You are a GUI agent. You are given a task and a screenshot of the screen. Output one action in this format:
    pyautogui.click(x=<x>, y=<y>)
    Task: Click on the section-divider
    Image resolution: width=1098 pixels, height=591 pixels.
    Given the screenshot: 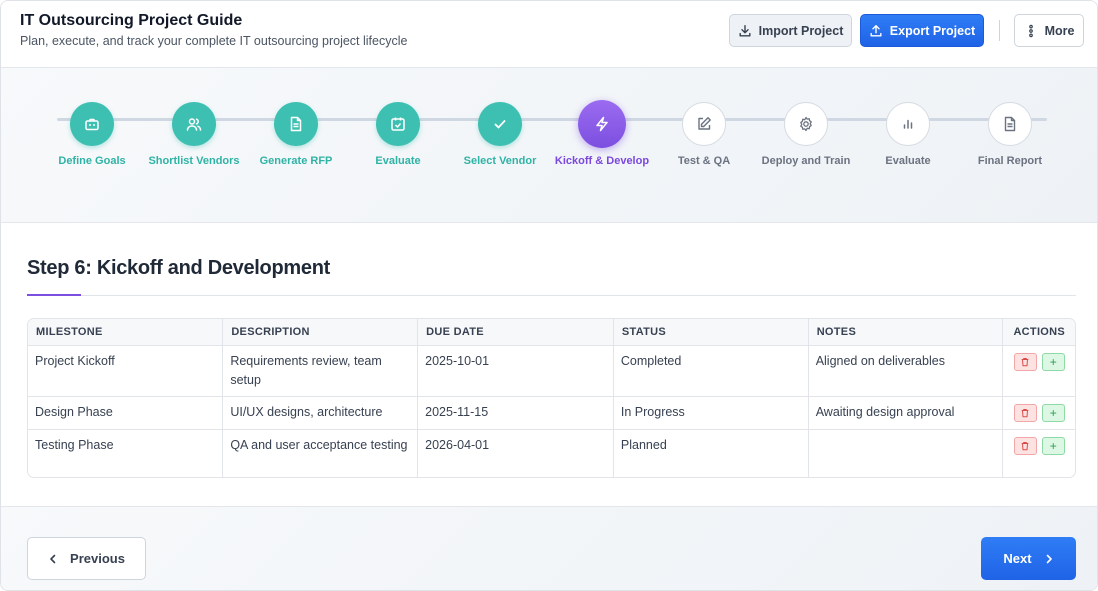 What is the action you would take?
    pyautogui.click(x=551, y=295)
    